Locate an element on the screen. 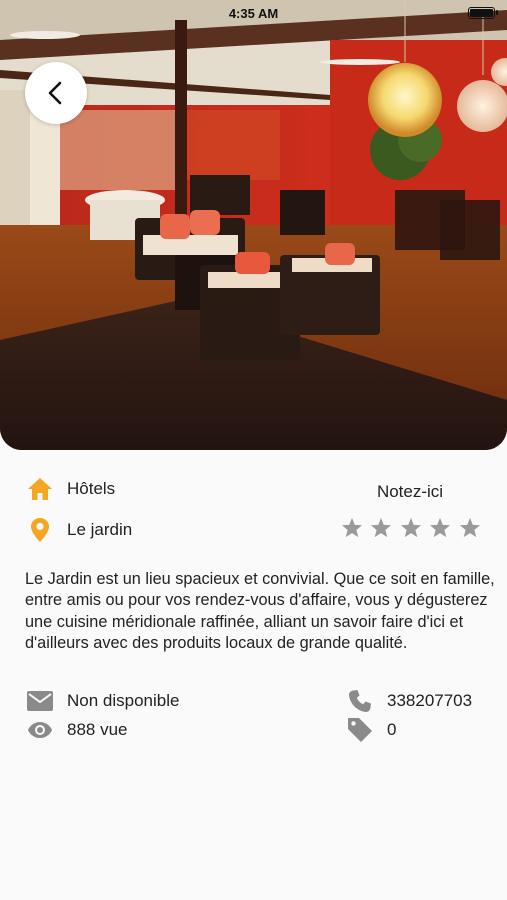 The height and width of the screenshot is (900, 507). location-label: Le jardin is located at coordinates (100, 529).